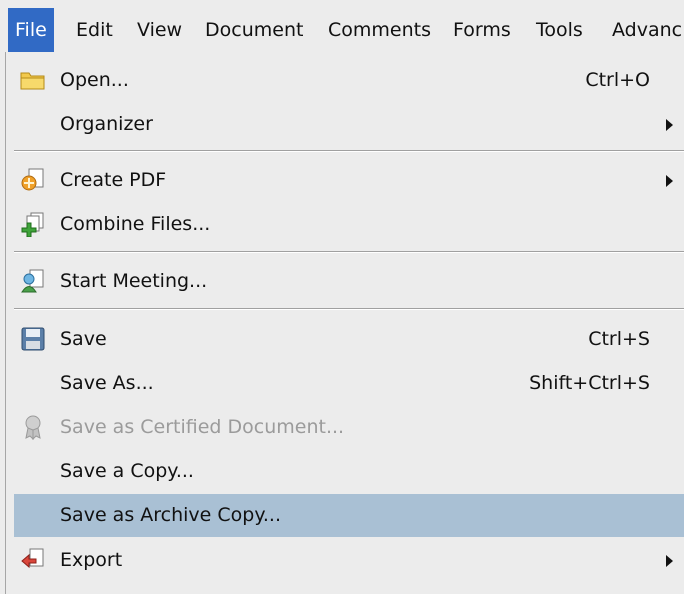 The image size is (684, 594). What do you see at coordinates (349, 180) in the screenshot?
I see `menu-item-create-pdf: Create PDF` at bounding box center [349, 180].